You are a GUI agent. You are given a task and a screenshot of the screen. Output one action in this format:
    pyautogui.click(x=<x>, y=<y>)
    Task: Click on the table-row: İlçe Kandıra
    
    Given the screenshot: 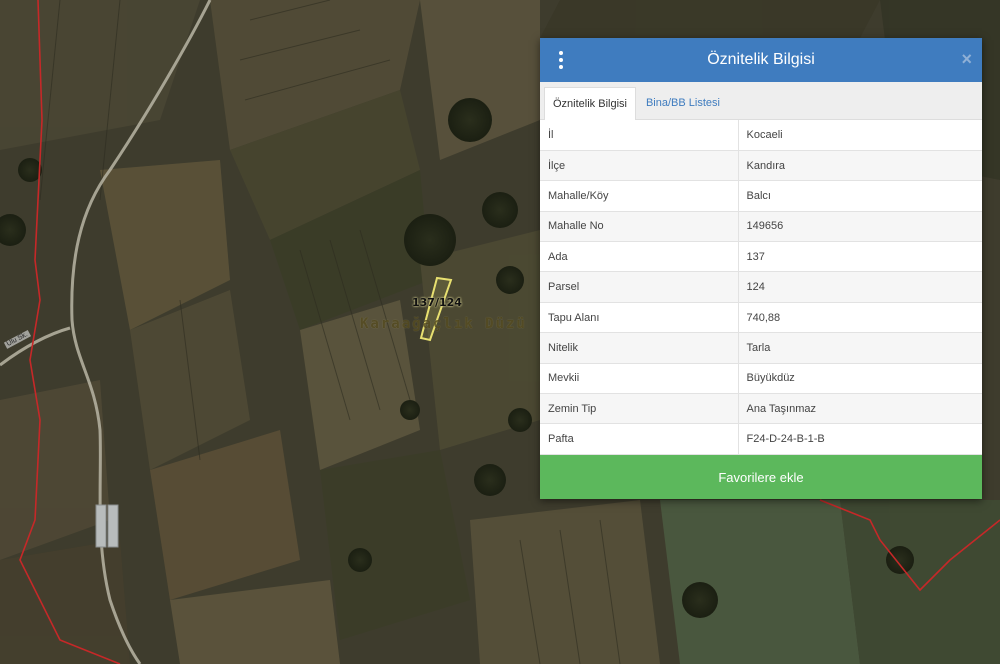 What is the action you would take?
    pyautogui.click(x=761, y=166)
    